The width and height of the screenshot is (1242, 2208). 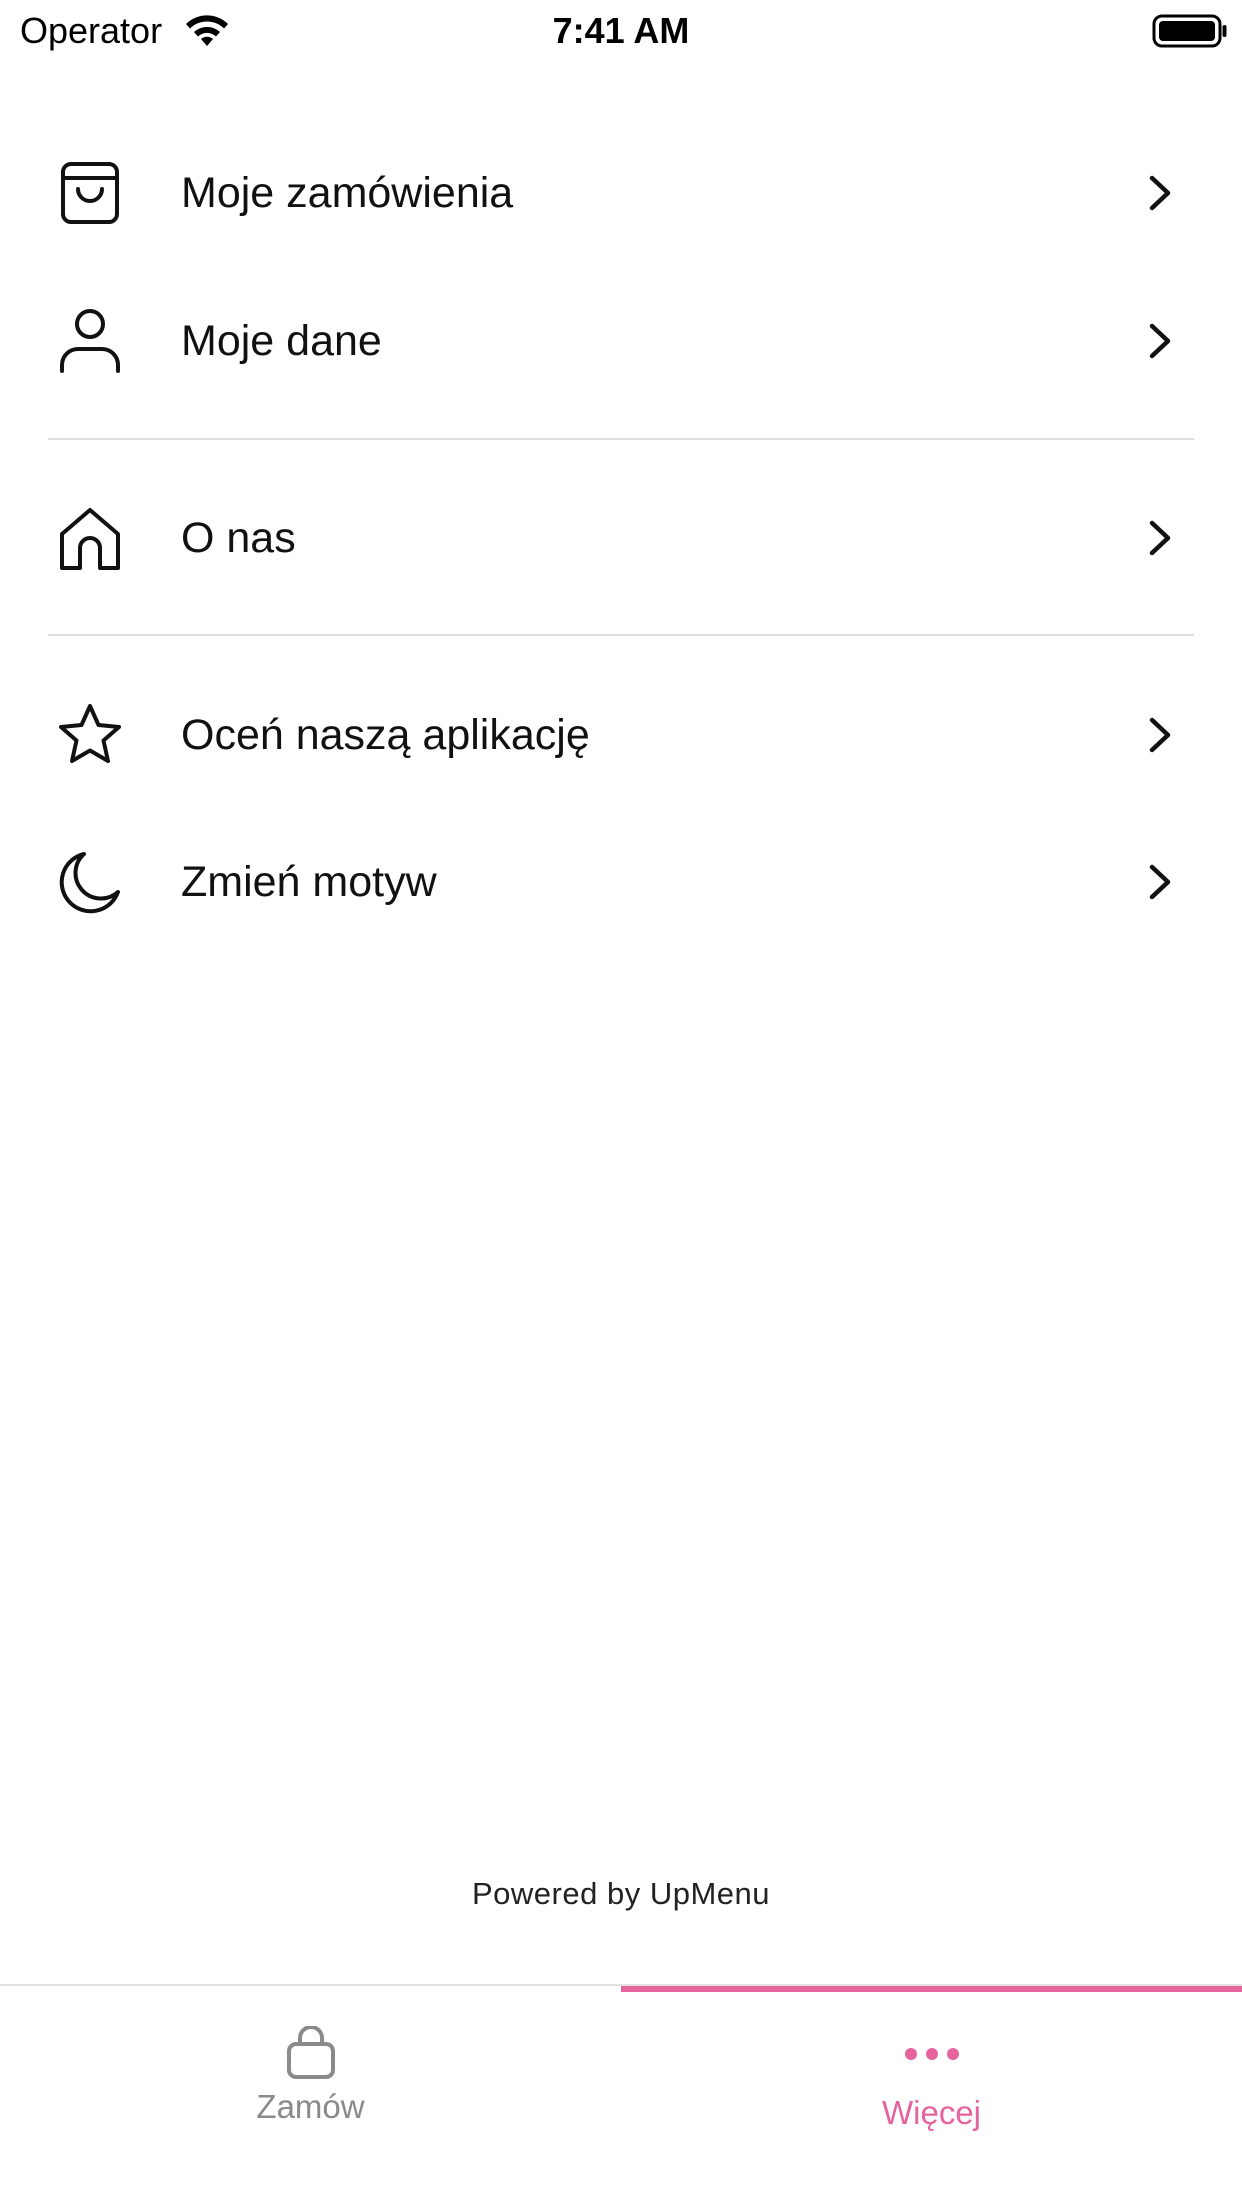 What do you see at coordinates (347, 193) in the screenshot?
I see `menu-item-label: Moje zamówienia` at bounding box center [347, 193].